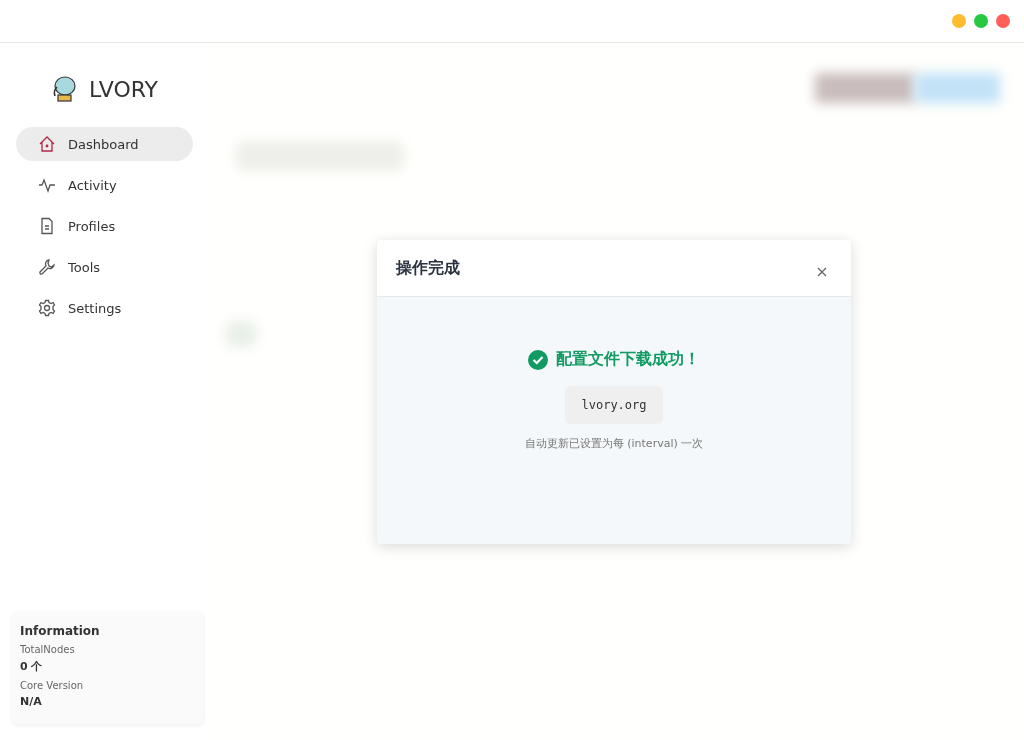 This screenshot has height=740, width=1024. Describe the element at coordinates (428, 268) in the screenshot. I see `dialog-title: 操作完成` at that location.